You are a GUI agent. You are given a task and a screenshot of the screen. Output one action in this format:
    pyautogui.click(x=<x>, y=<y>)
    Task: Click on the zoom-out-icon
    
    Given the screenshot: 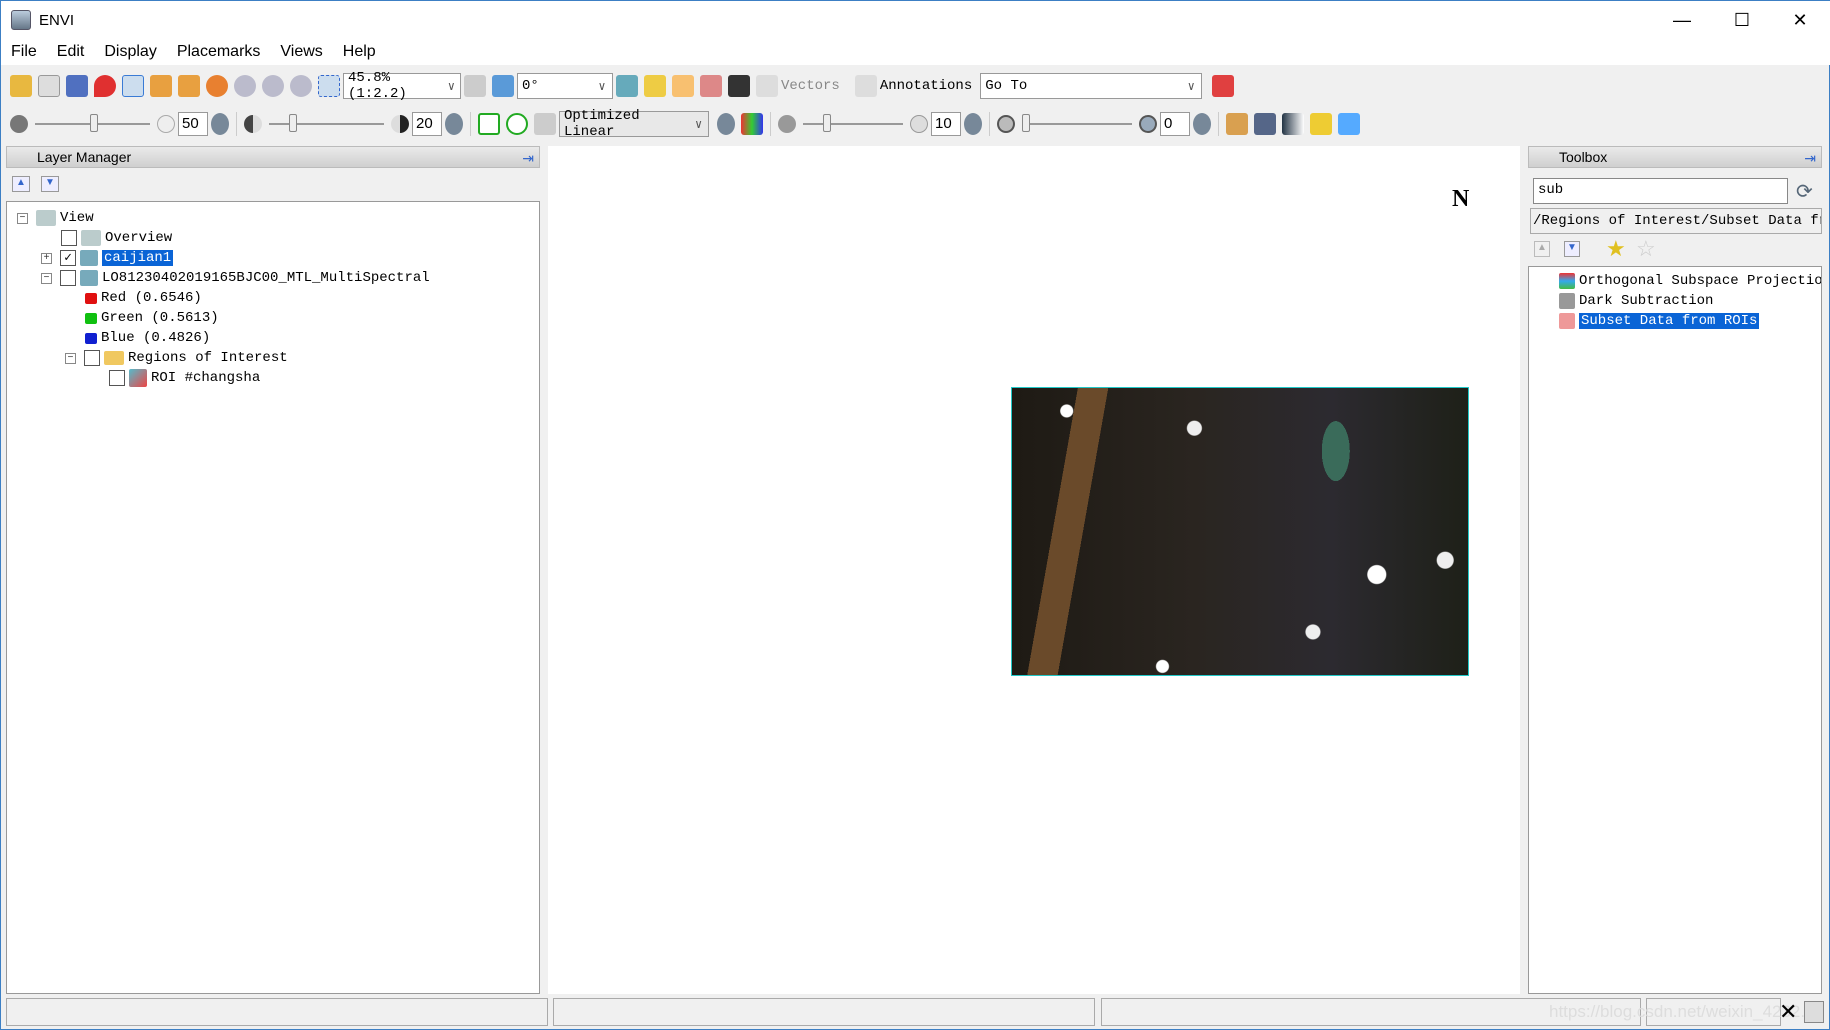 What is the action you would take?
    pyautogui.click(x=301, y=86)
    